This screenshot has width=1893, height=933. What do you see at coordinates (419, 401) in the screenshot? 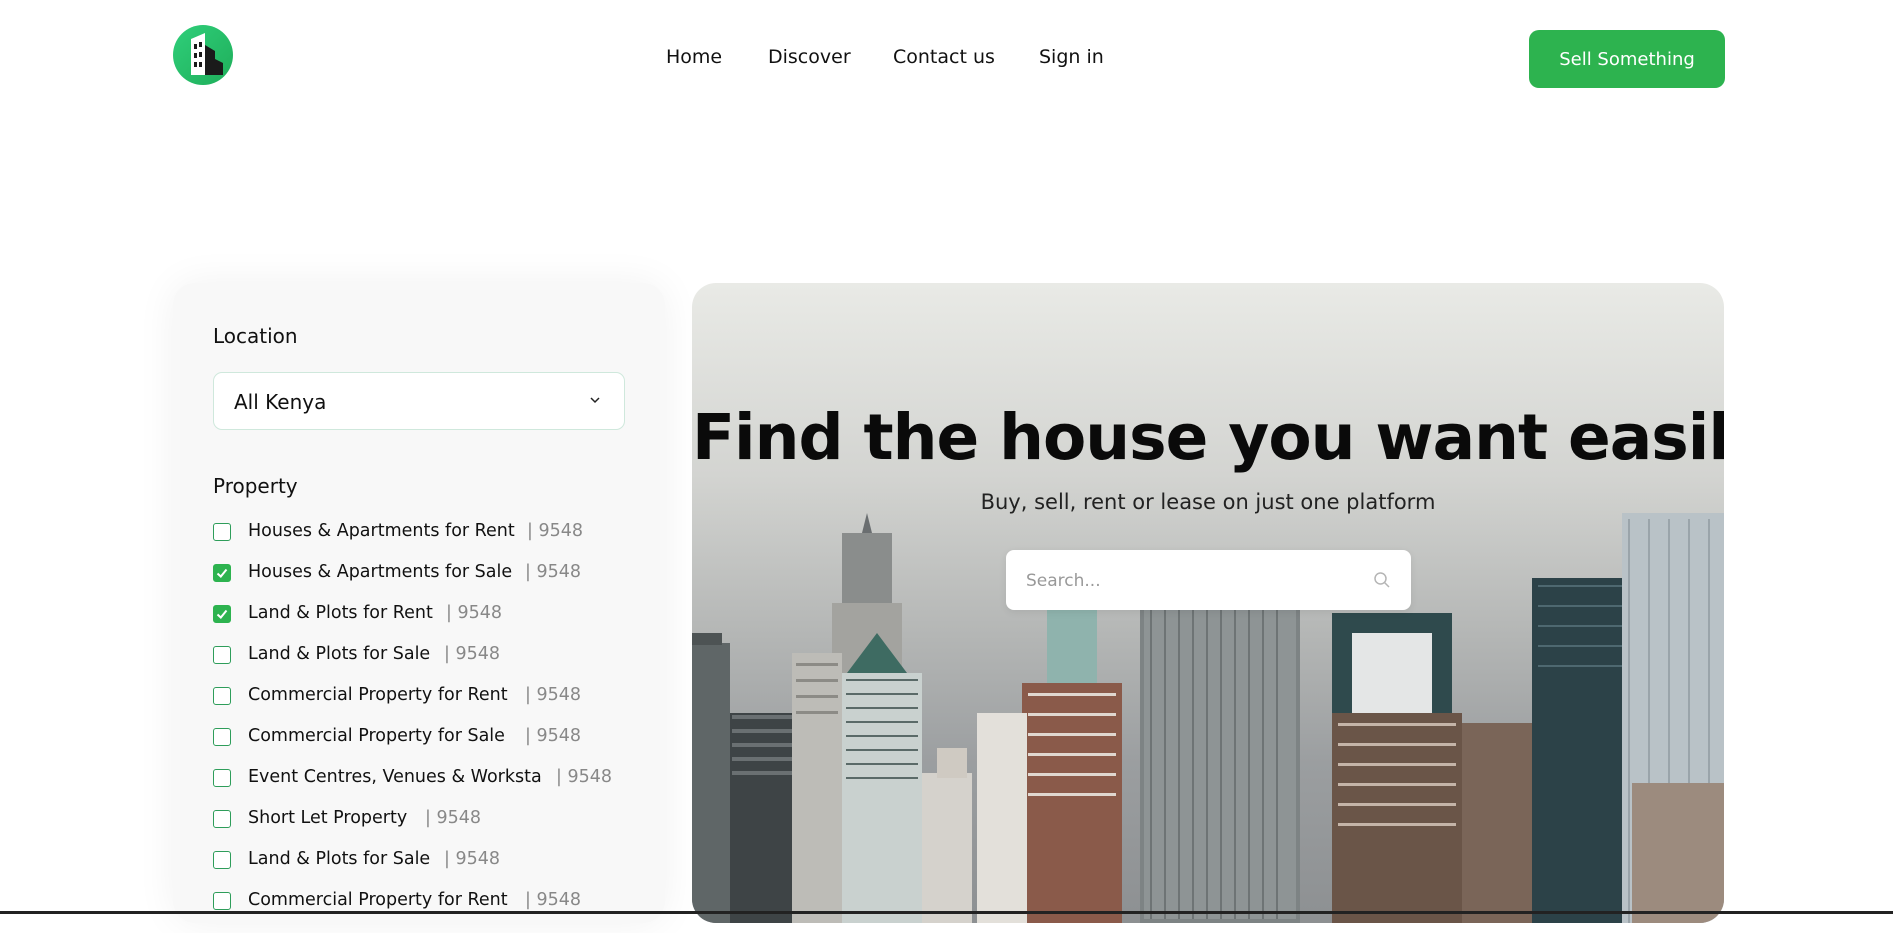
I see `location-select: All Kenya` at bounding box center [419, 401].